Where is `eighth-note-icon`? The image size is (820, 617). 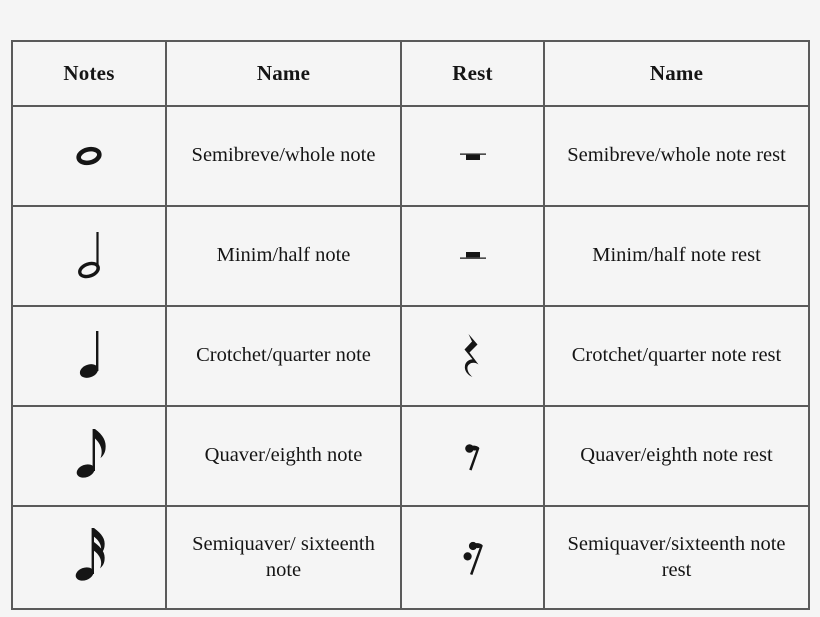
eighth-note-icon is located at coordinates (91, 453).